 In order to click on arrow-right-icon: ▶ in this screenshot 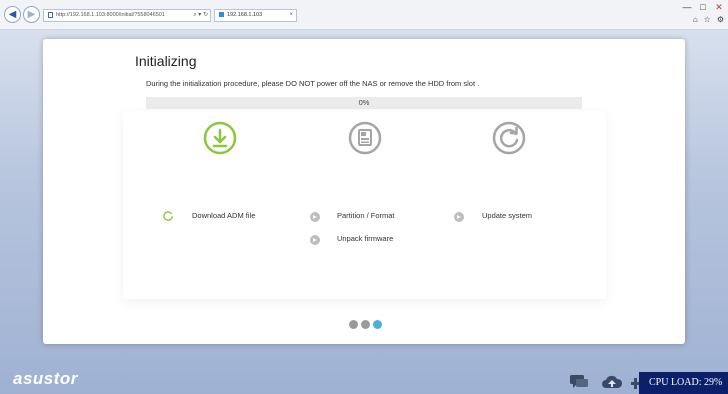, I will do `click(31, 14)`.